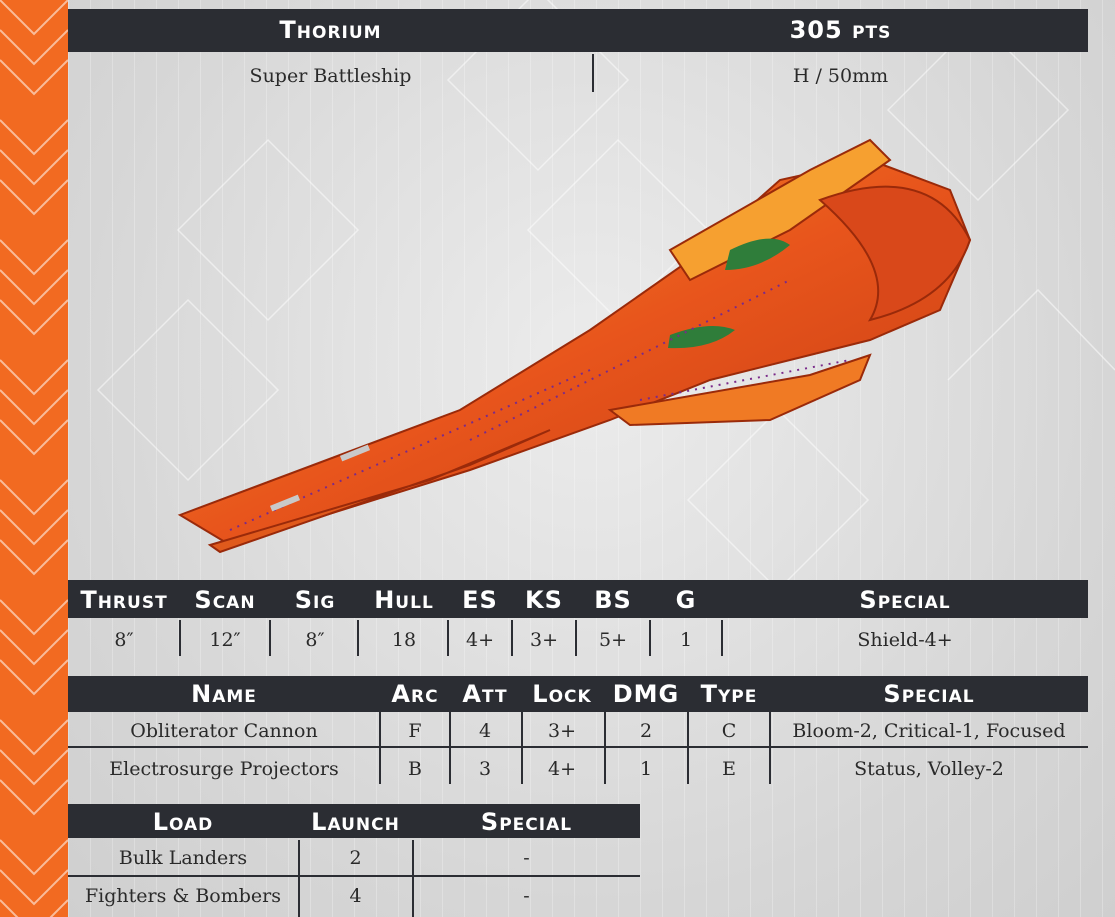  I want to click on stat-ks: 3+, so click(543, 640).